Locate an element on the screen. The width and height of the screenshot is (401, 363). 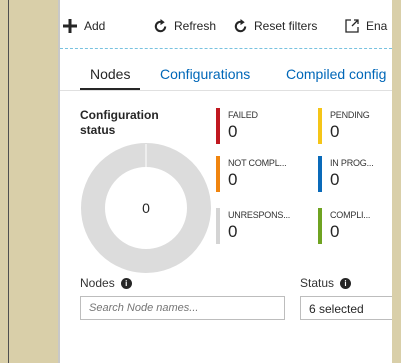
reset-icon is located at coordinates (240, 26).